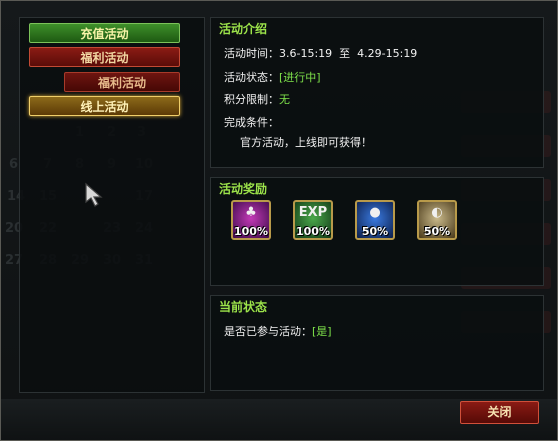 Image resolution: width=558 pixels, height=441 pixels. Describe the element at coordinates (104, 57) in the screenshot. I see `welfare-activity-button: 福利活动` at that location.